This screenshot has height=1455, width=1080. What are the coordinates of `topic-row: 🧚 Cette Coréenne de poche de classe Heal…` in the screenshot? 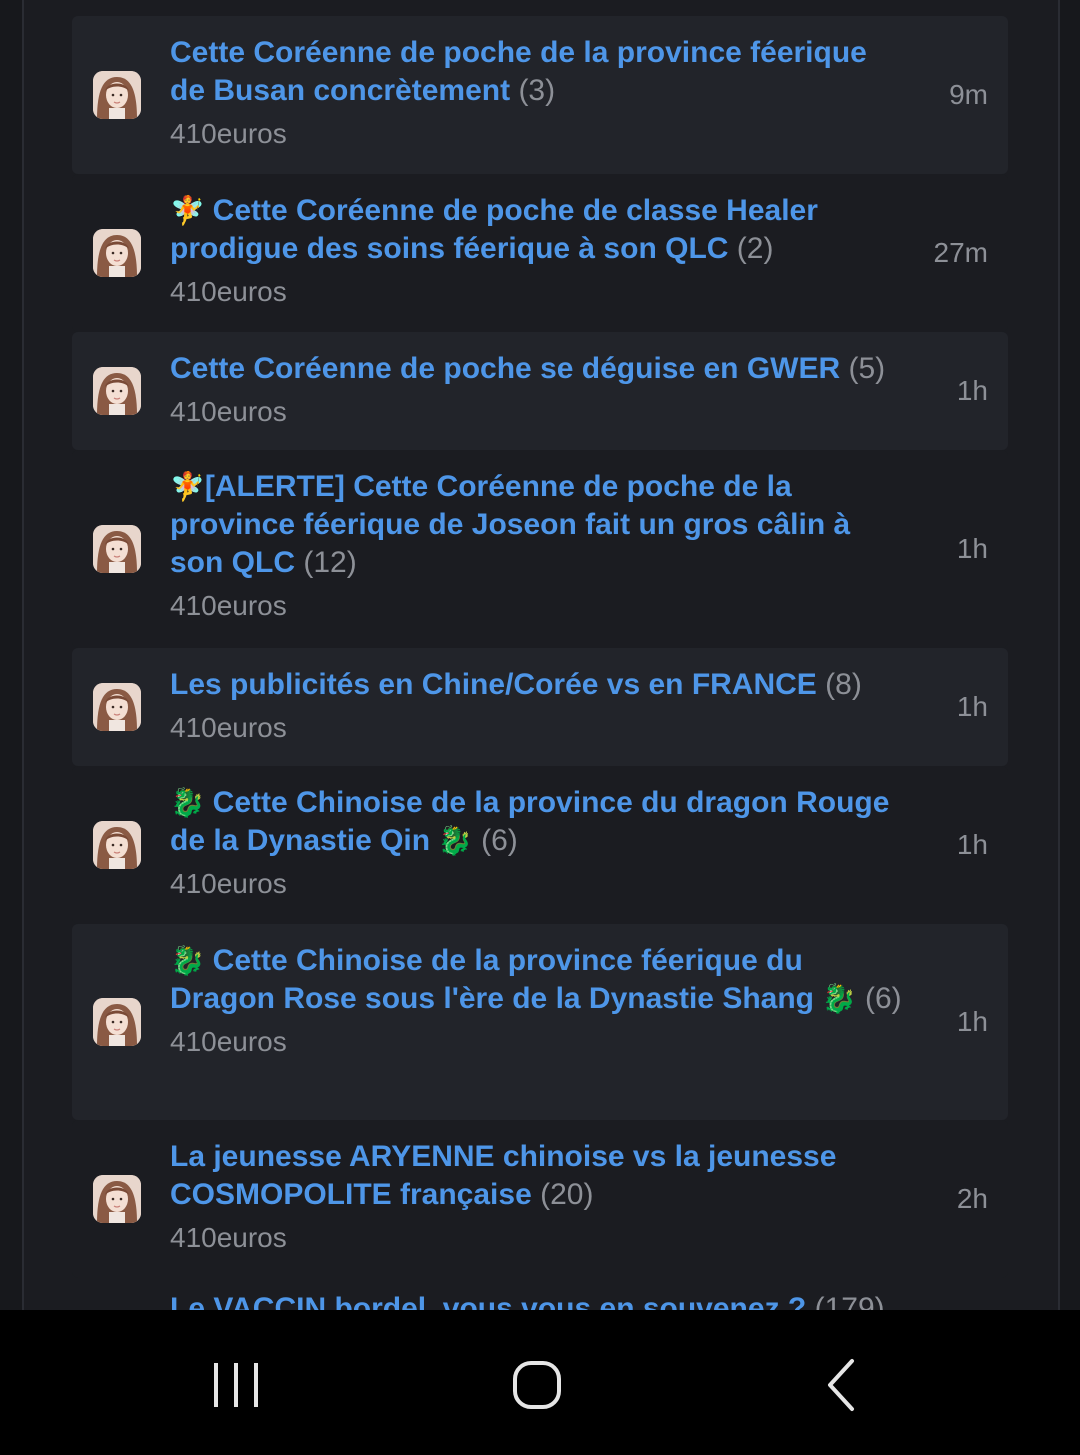 It's located at (540, 253).